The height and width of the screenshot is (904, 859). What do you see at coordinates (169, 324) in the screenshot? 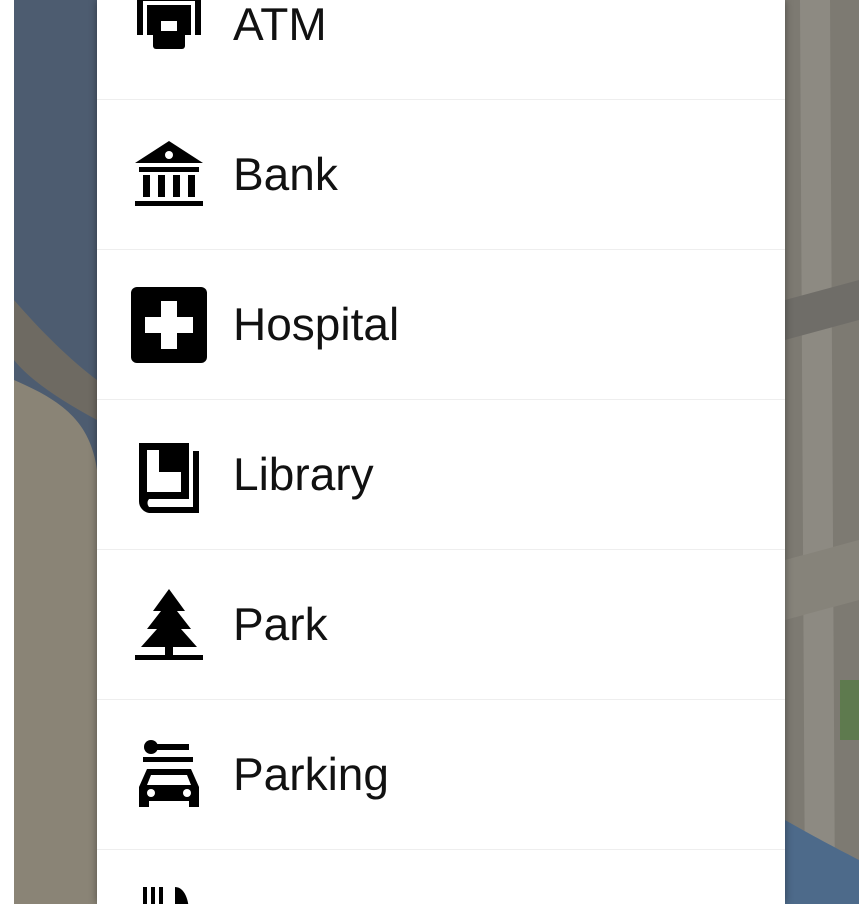
I see `hospital-icon` at bounding box center [169, 324].